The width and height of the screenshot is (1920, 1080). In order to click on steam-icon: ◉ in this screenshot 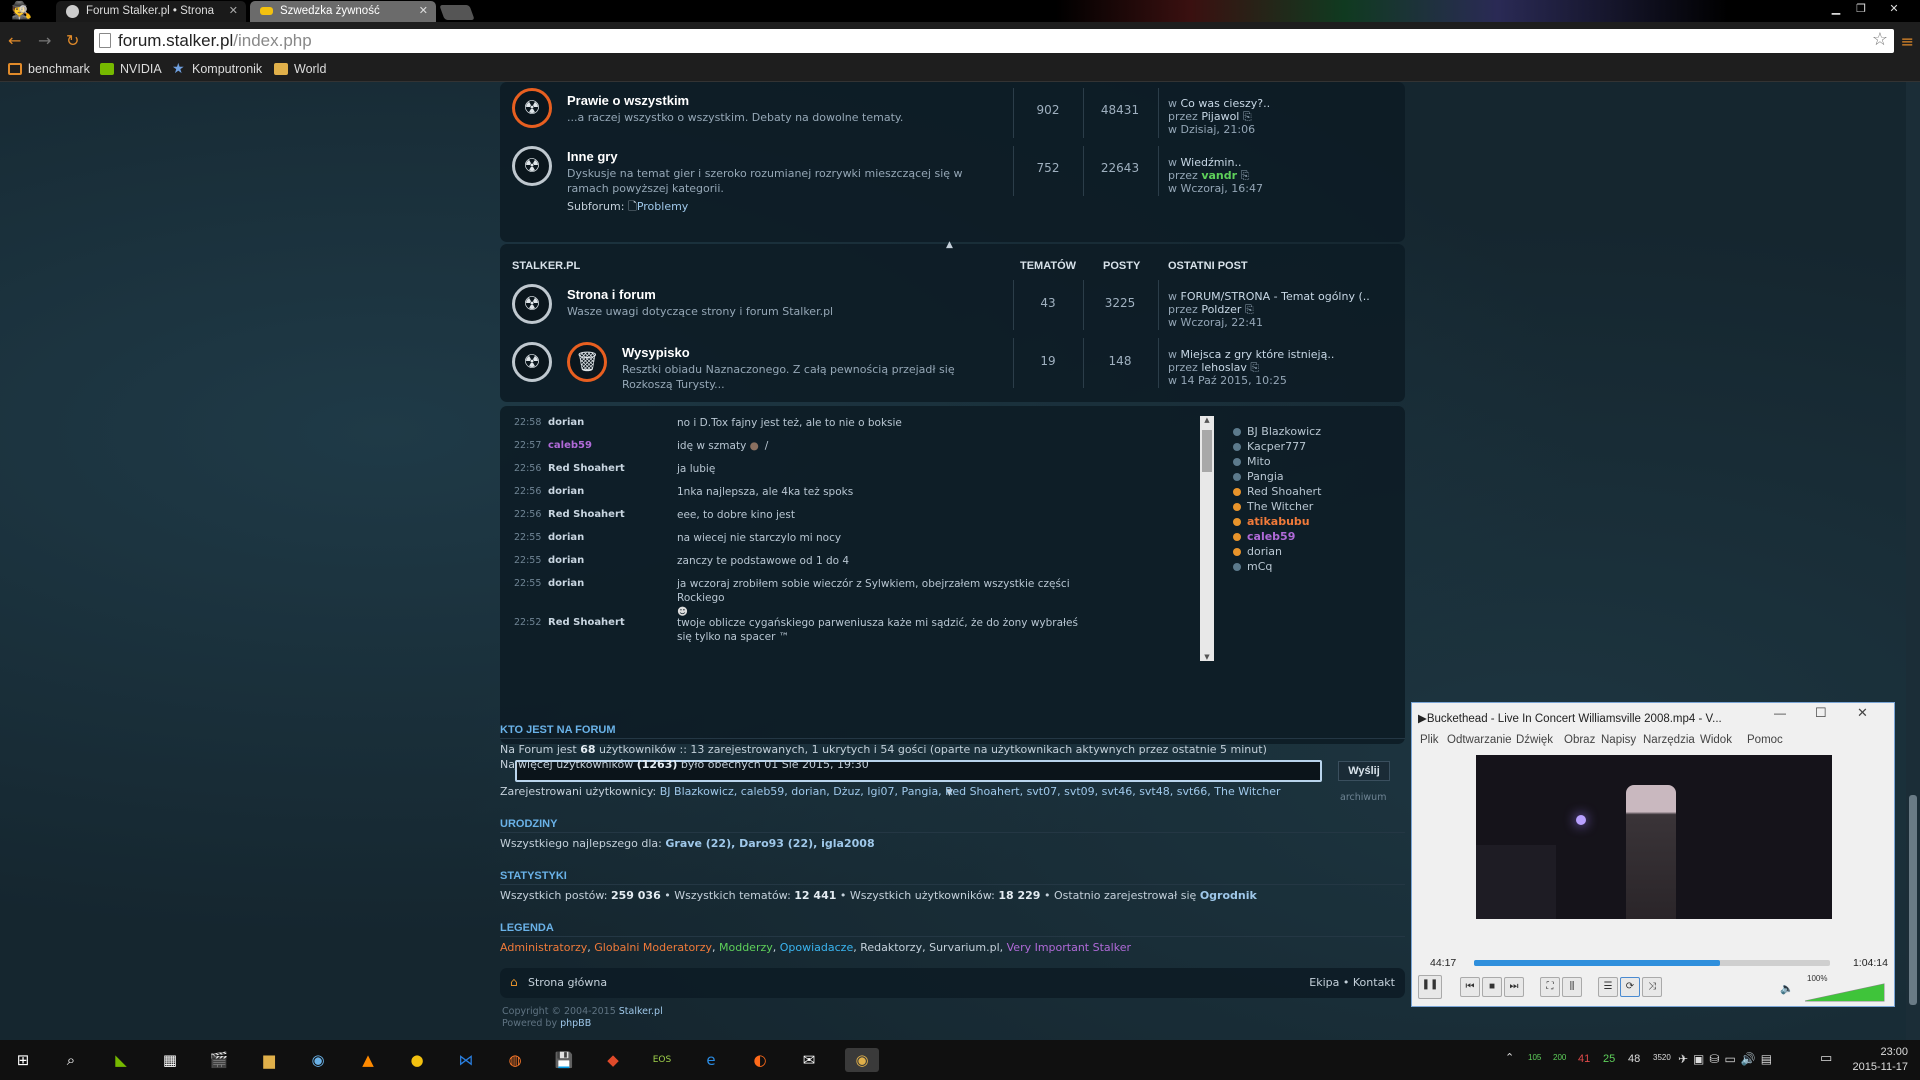, I will do `click(318, 1060)`.